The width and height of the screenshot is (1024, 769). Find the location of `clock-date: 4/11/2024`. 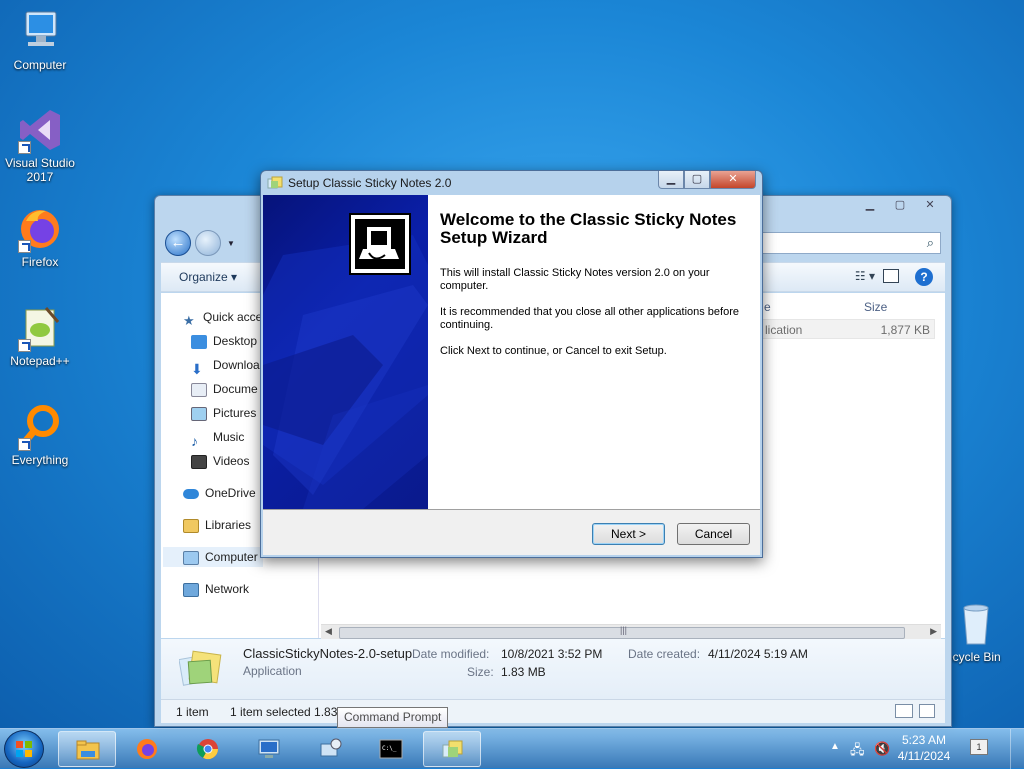

clock-date: 4/11/2024 is located at coordinates (924, 756).